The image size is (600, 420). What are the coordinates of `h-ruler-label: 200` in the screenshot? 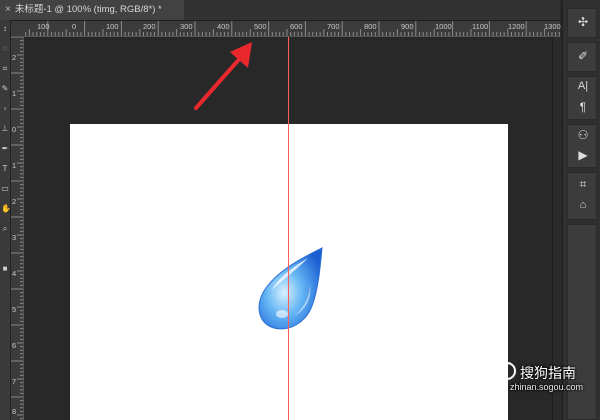 It's located at (149, 26).